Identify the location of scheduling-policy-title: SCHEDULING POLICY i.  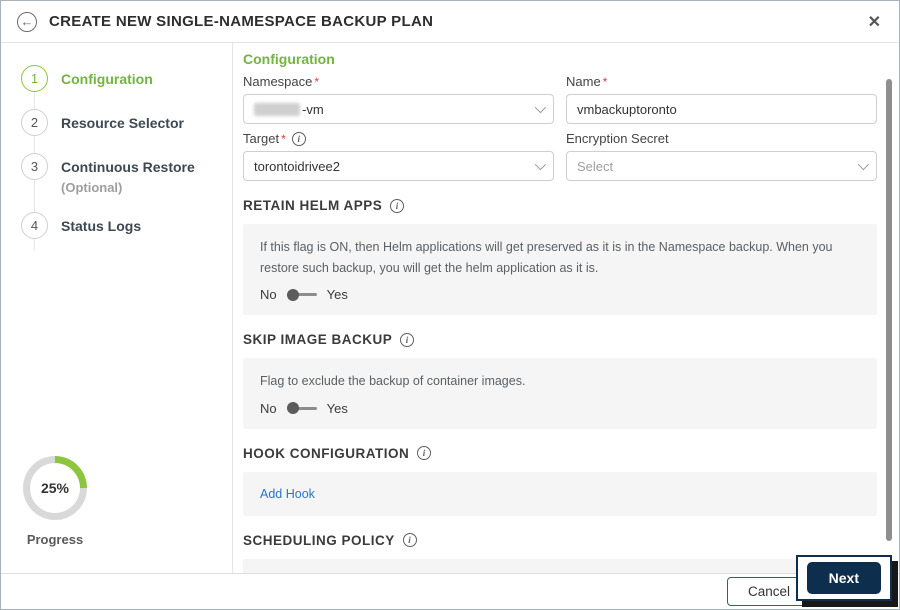
(560, 540).